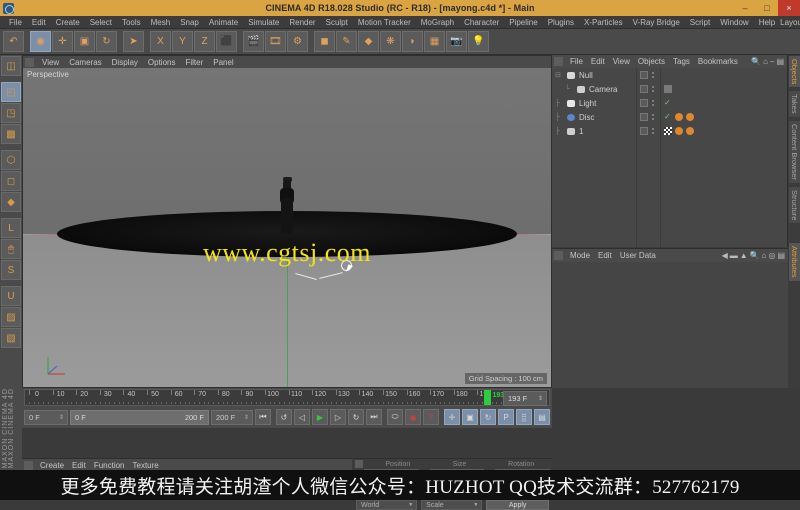 The height and width of the screenshot is (510, 800). What do you see at coordinates (395, 417) in the screenshot?
I see `record-active-objects-button: ⬭` at bounding box center [395, 417].